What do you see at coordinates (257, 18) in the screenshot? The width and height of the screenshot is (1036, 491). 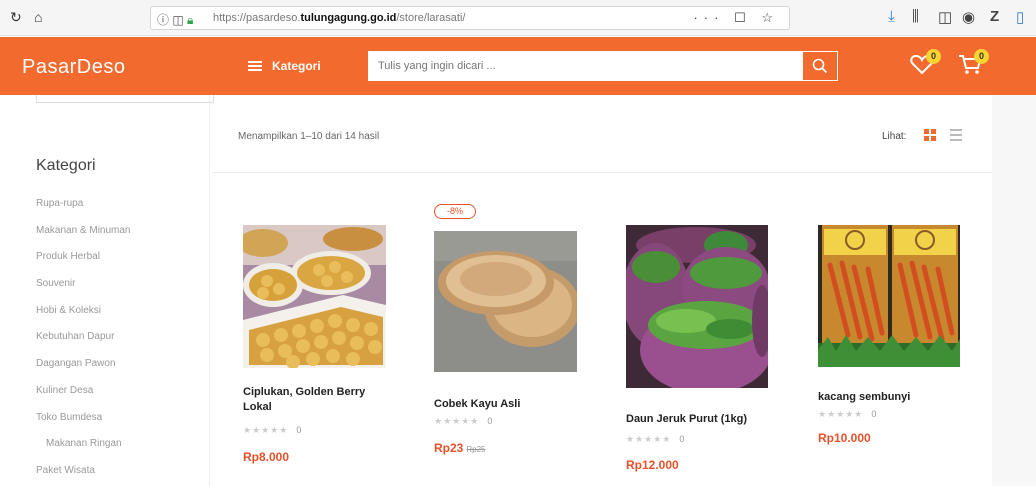 I see `url-prefix: https://pasardeso.` at bounding box center [257, 18].